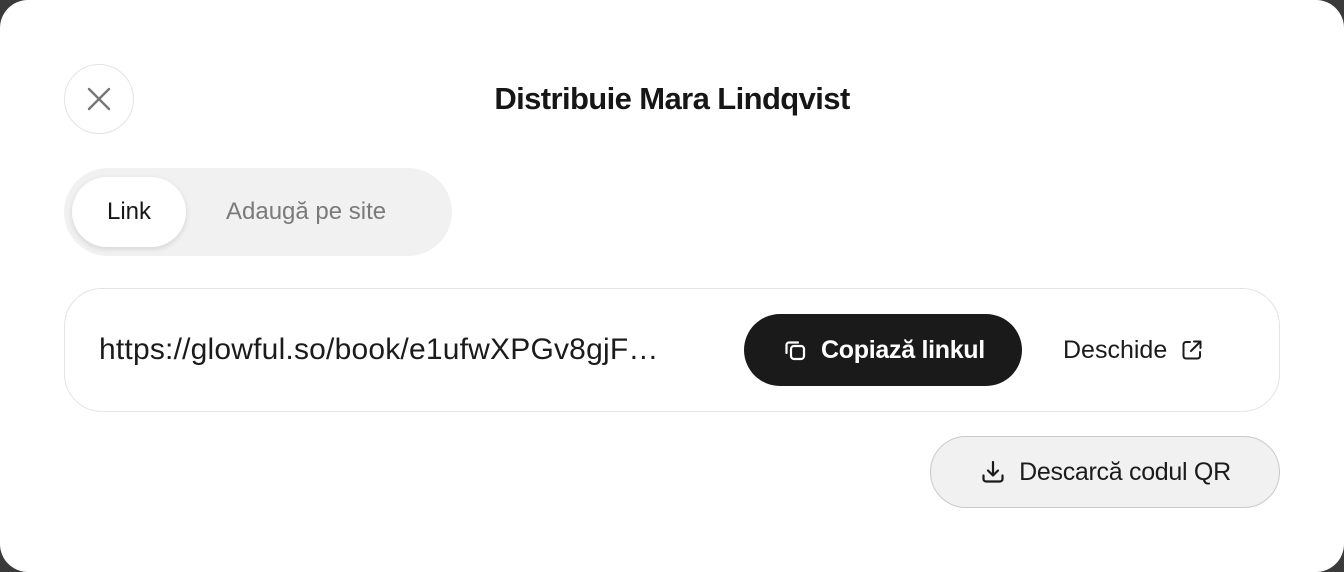  I want to click on open-link-button: Deschide, so click(1134, 350).